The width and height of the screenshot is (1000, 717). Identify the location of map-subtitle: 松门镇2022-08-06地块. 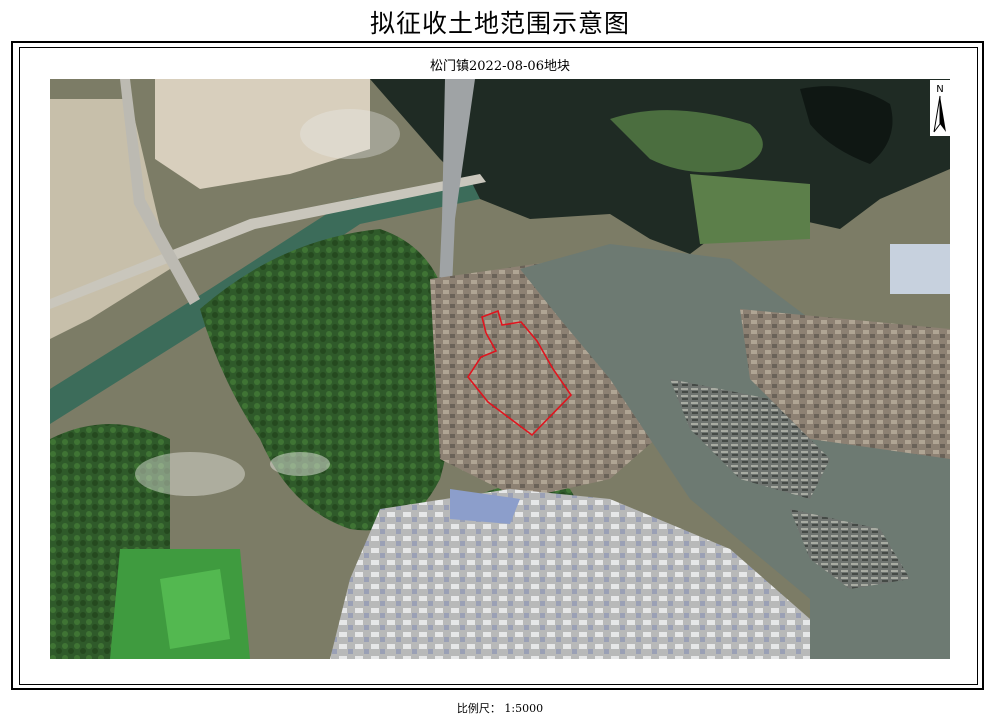
(500, 66).